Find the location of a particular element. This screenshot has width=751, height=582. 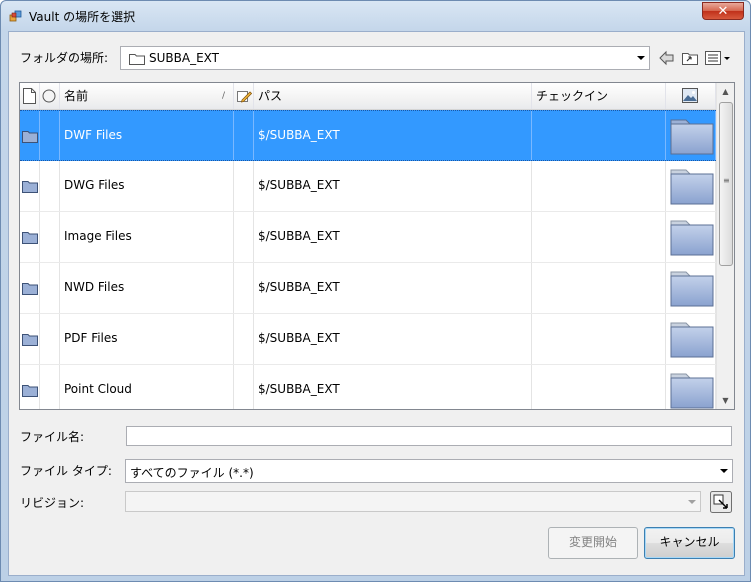

close-icon: ✕ is located at coordinates (723, 11).